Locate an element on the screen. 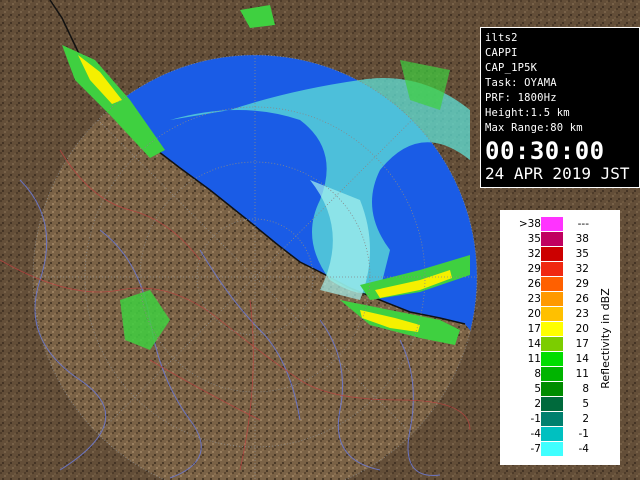 Image resolution: width=640 pixels, height=480 pixels. product-type: CAPPI is located at coordinates (501, 53).